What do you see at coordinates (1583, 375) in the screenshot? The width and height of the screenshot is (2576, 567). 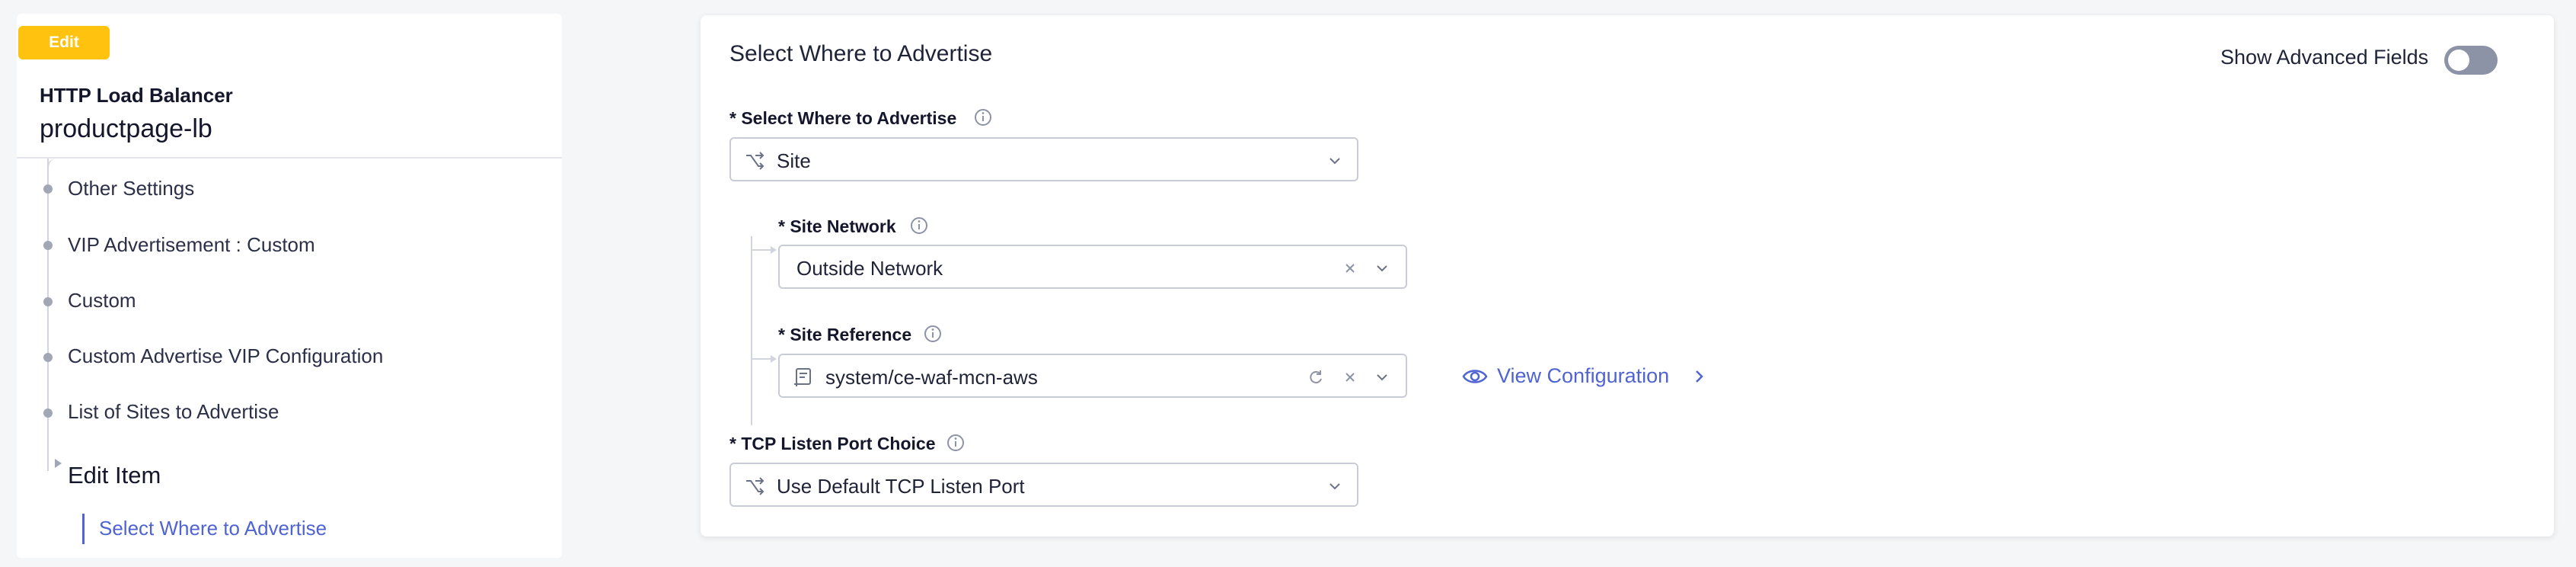 I see `view-configuration-label: View Configuration` at bounding box center [1583, 375].